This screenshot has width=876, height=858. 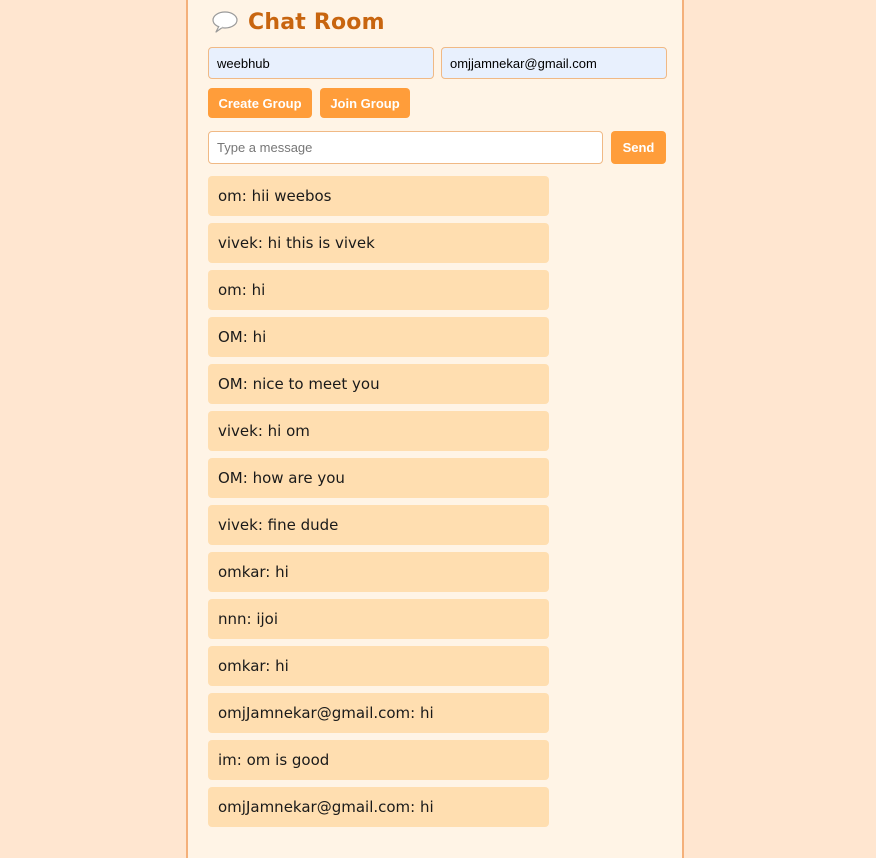 What do you see at coordinates (260, 103) in the screenshot?
I see `create-group-button: Create Group` at bounding box center [260, 103].